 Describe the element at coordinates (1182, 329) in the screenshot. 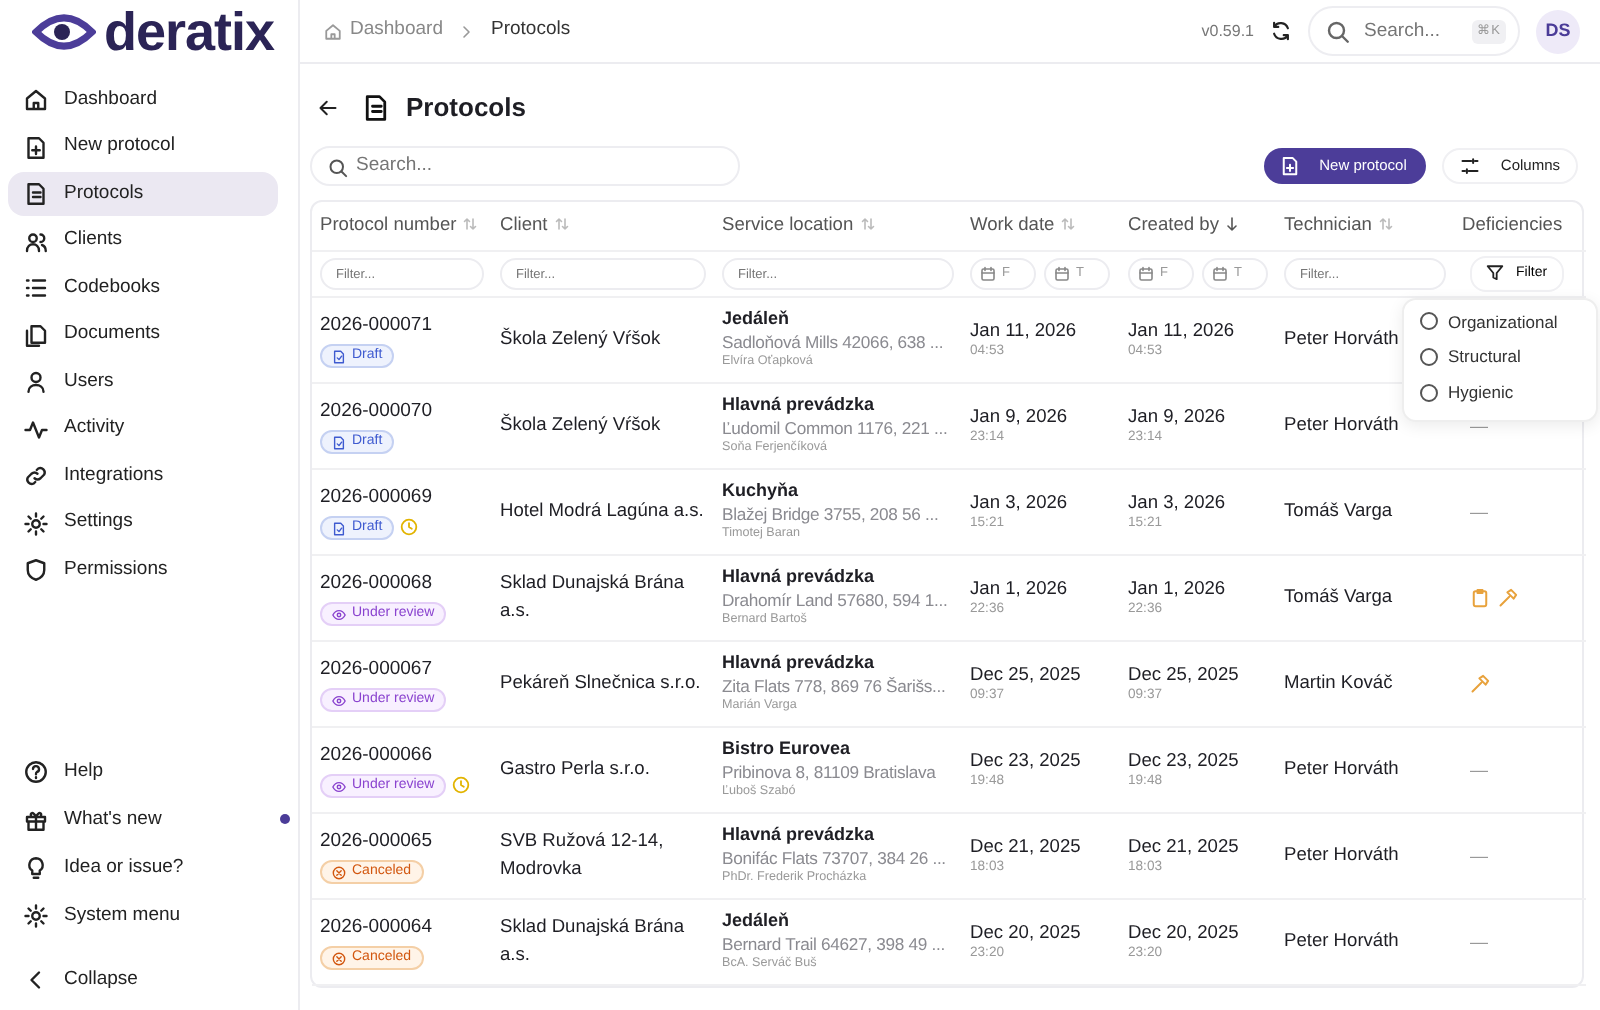

I see `created-date: Jan 11, 2026` at that location.